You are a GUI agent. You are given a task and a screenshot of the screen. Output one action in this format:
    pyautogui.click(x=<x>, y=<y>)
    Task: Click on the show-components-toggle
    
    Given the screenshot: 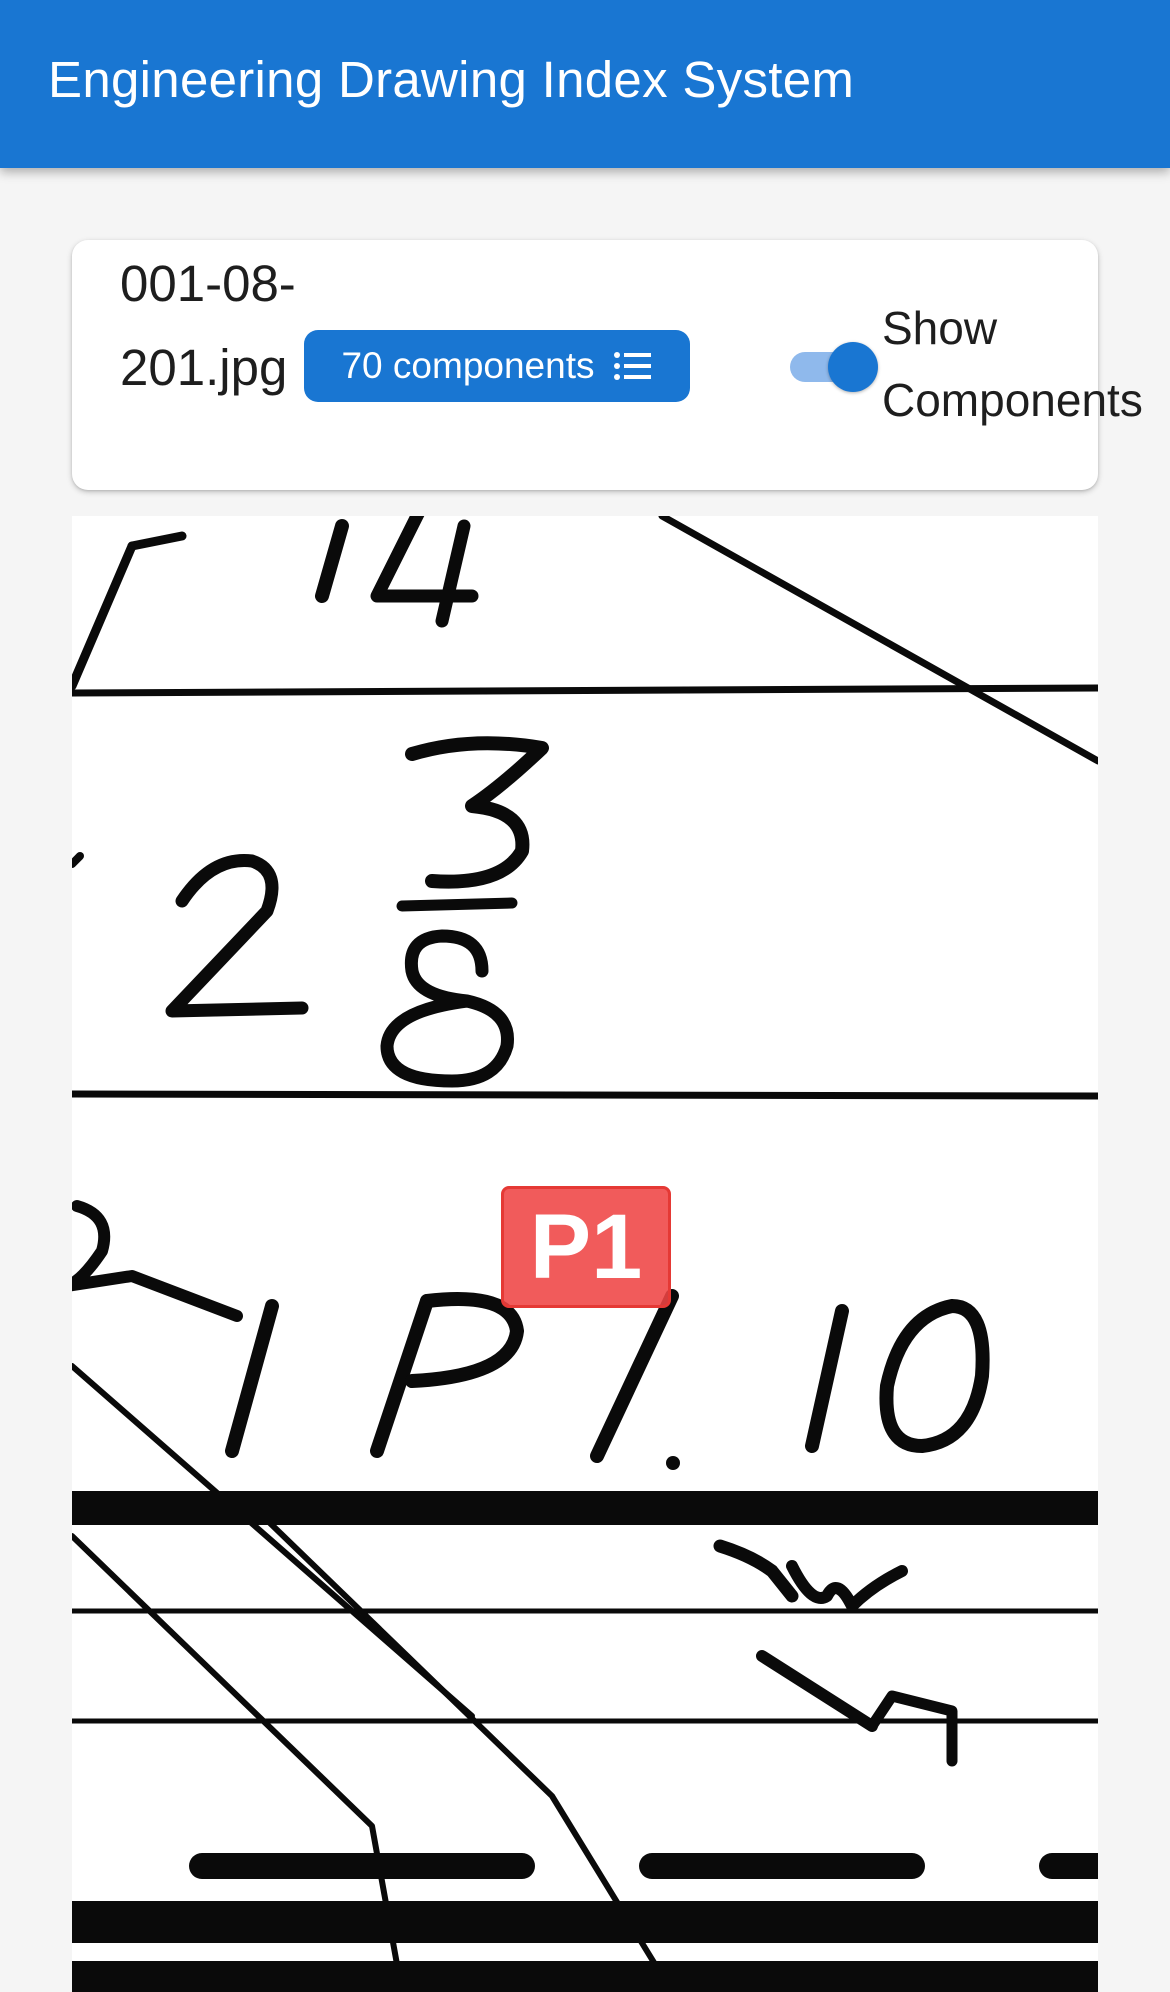 What is the action you would take?
    pyautogui.click(x=830, y=366)
    